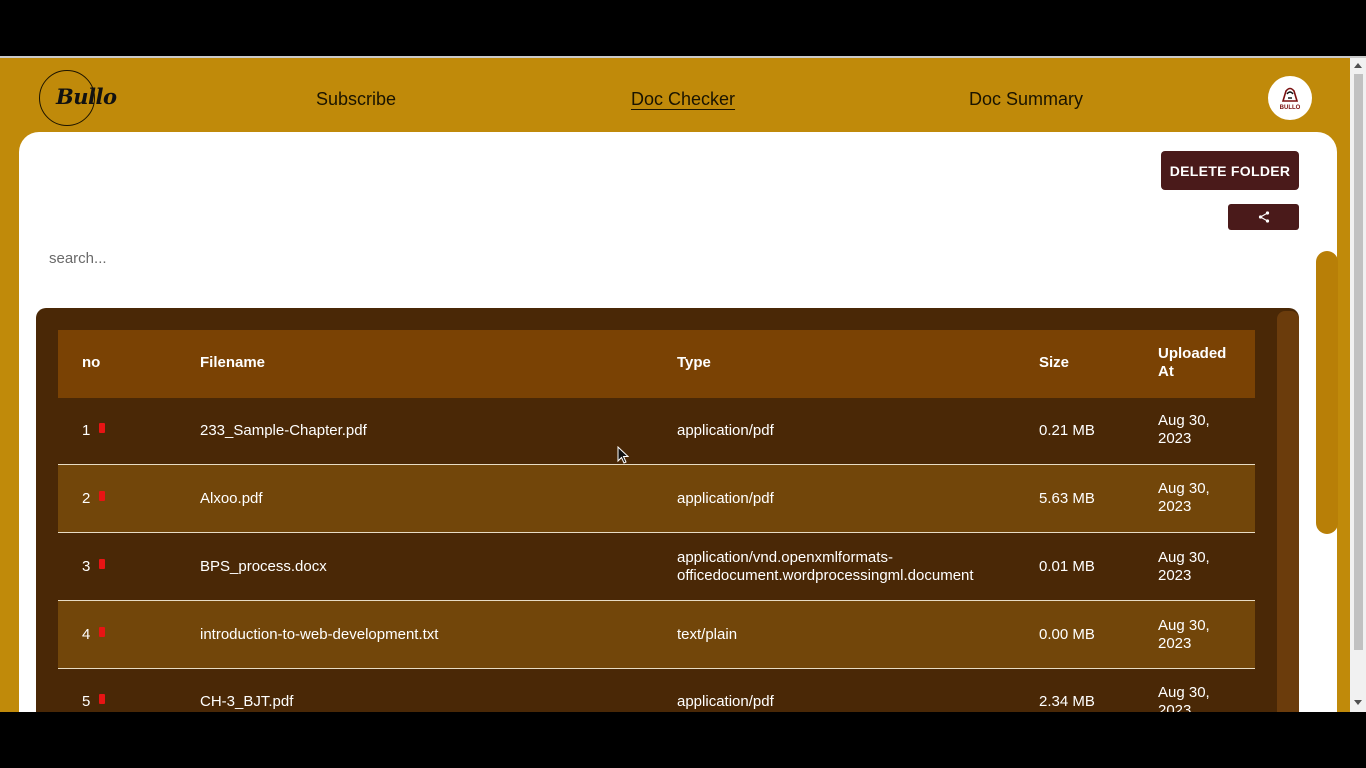 The width and height of the screenshot is (1366, 768). I want to click on row-number: 5, so click(86, 701).